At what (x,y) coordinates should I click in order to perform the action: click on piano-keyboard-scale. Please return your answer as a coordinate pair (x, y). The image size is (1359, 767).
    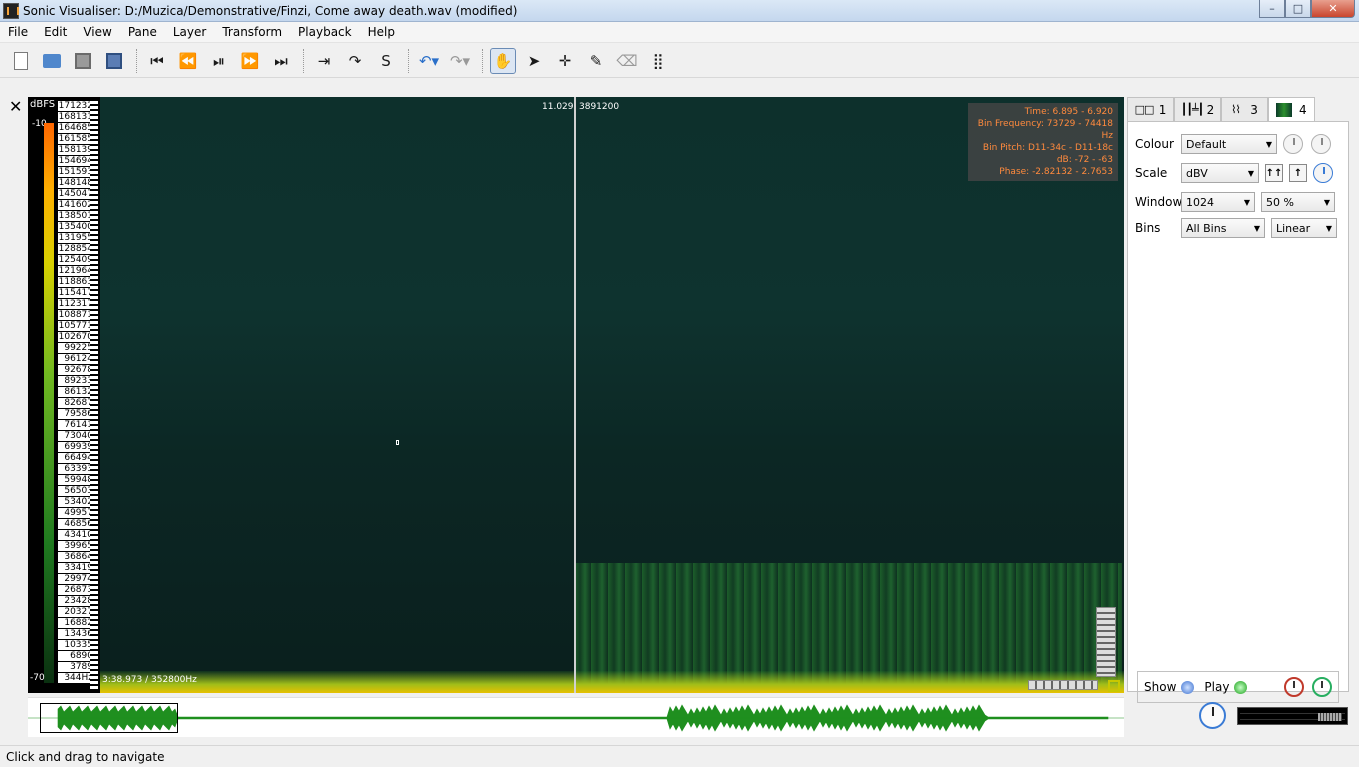
    Looking at the image, I should click on (94, 395).